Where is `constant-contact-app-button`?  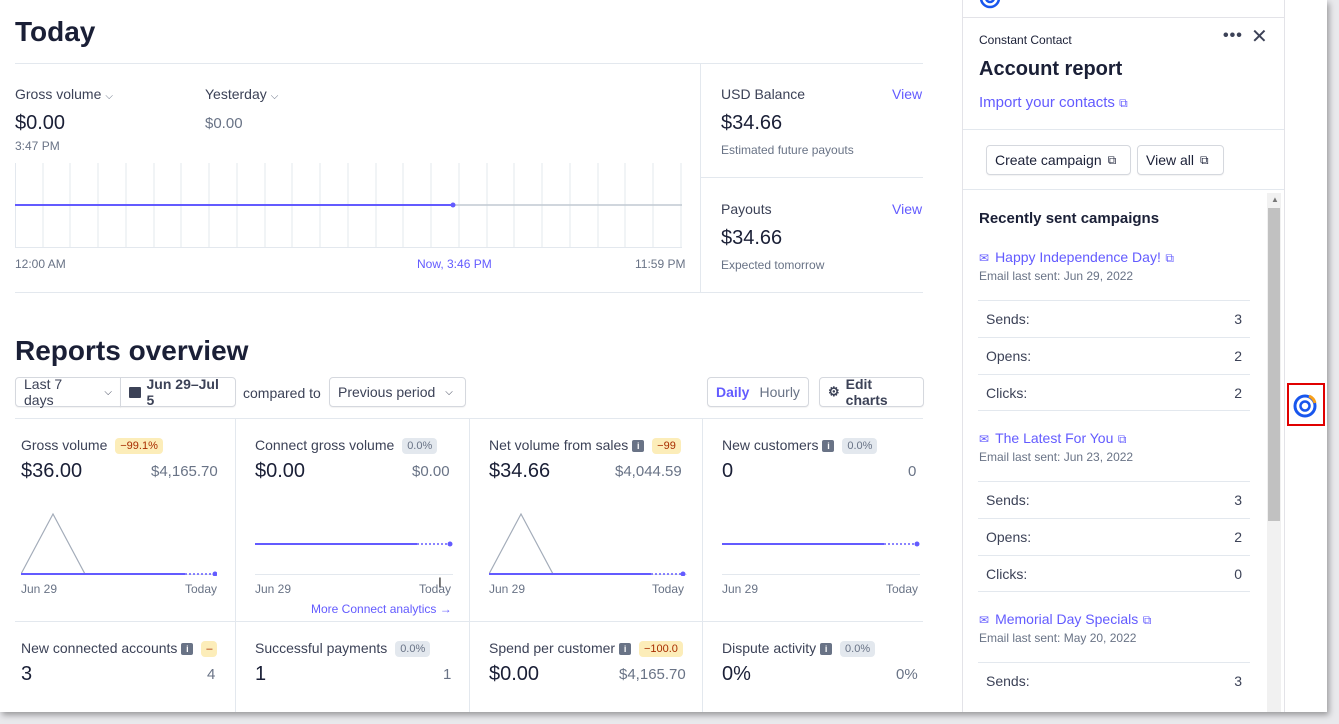 constant-contact-app-button is located at coordinates (1306, 404).